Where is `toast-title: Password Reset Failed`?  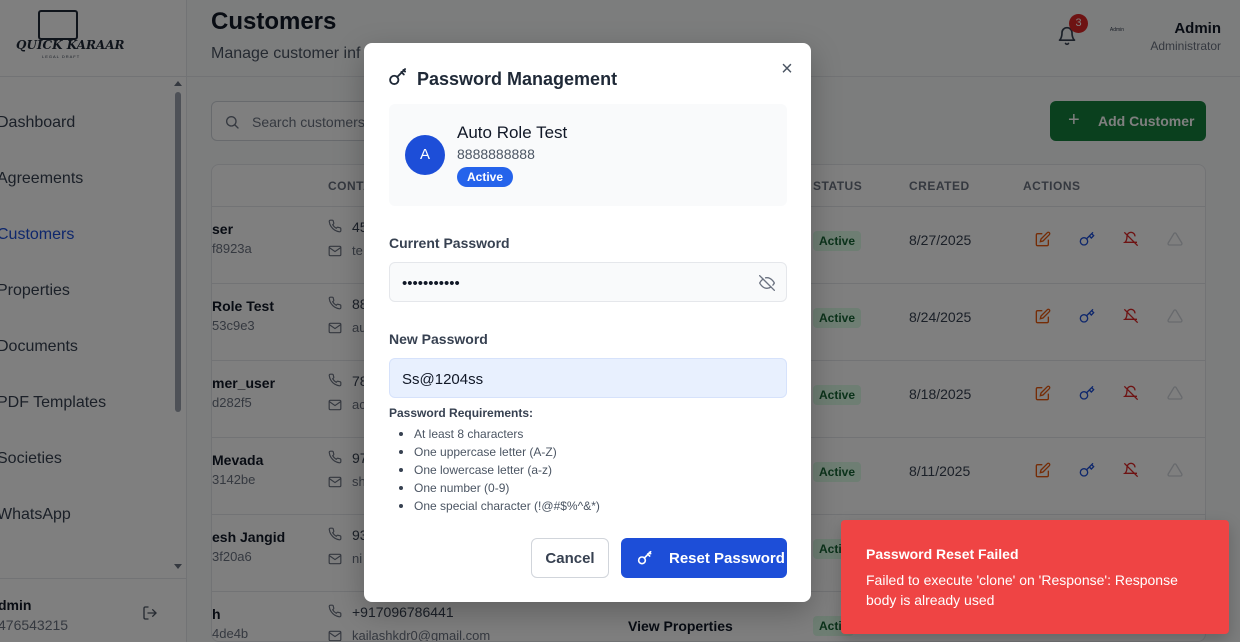
toast-title: Password Reset Failed is located at coordinates (942, 554).